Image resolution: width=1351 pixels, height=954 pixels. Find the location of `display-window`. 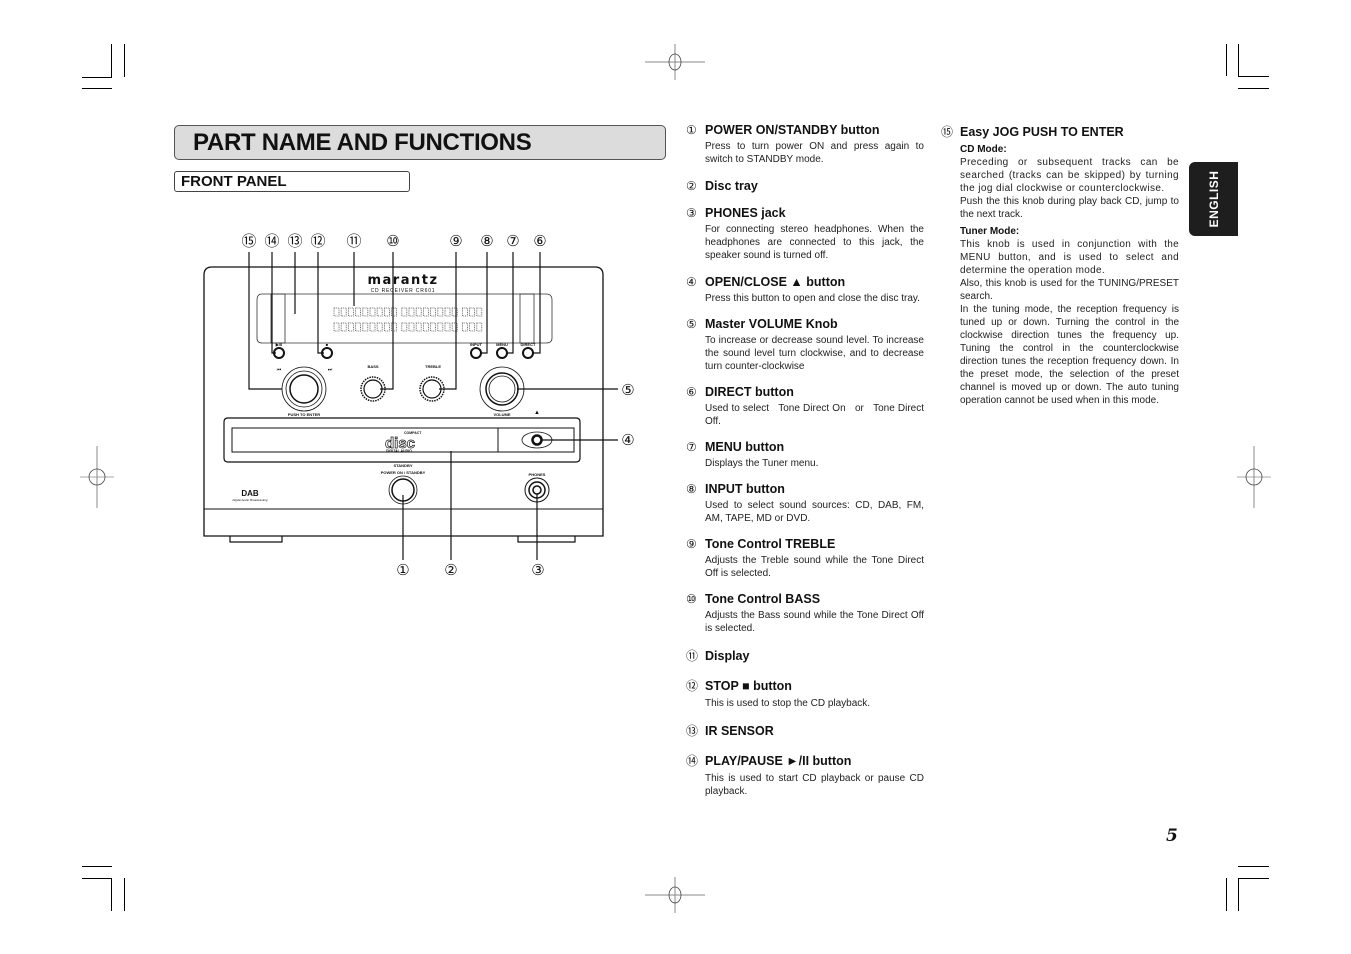

display-window is located at coordinates (404, 318).